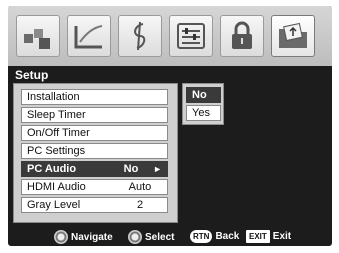 Image resolution: width=339 pixels, height=253 pixels. I want to click on setup-tab, so click(293, 36).